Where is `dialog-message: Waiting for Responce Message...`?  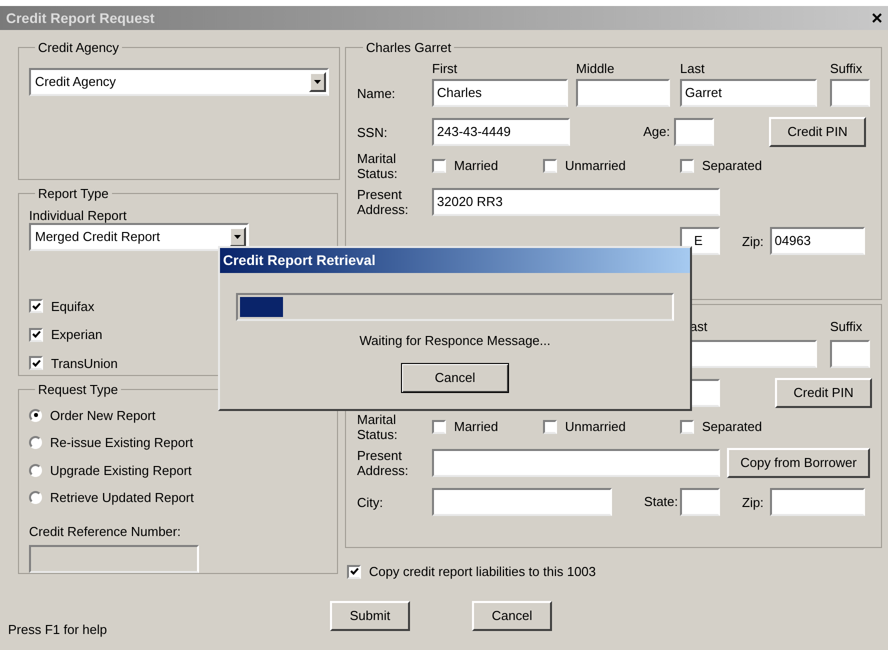
dialog-message: Waiting for Responce Message... is located at coordinates (455, 340).